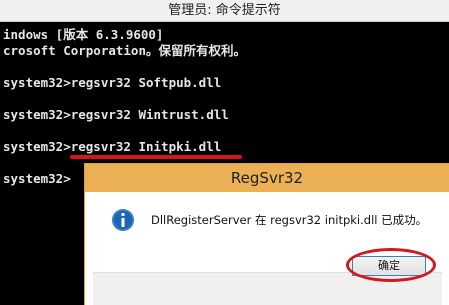 The height and width of the screenshot is (305, 449). Describe the element at coordinates (267, 288) in the screenshot. I see `dialog-footer` at that location.